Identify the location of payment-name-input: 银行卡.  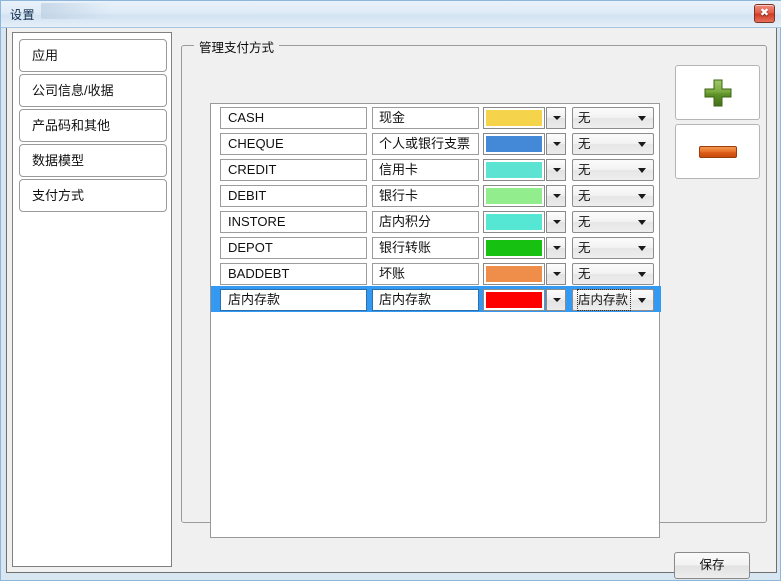
(425, 196).